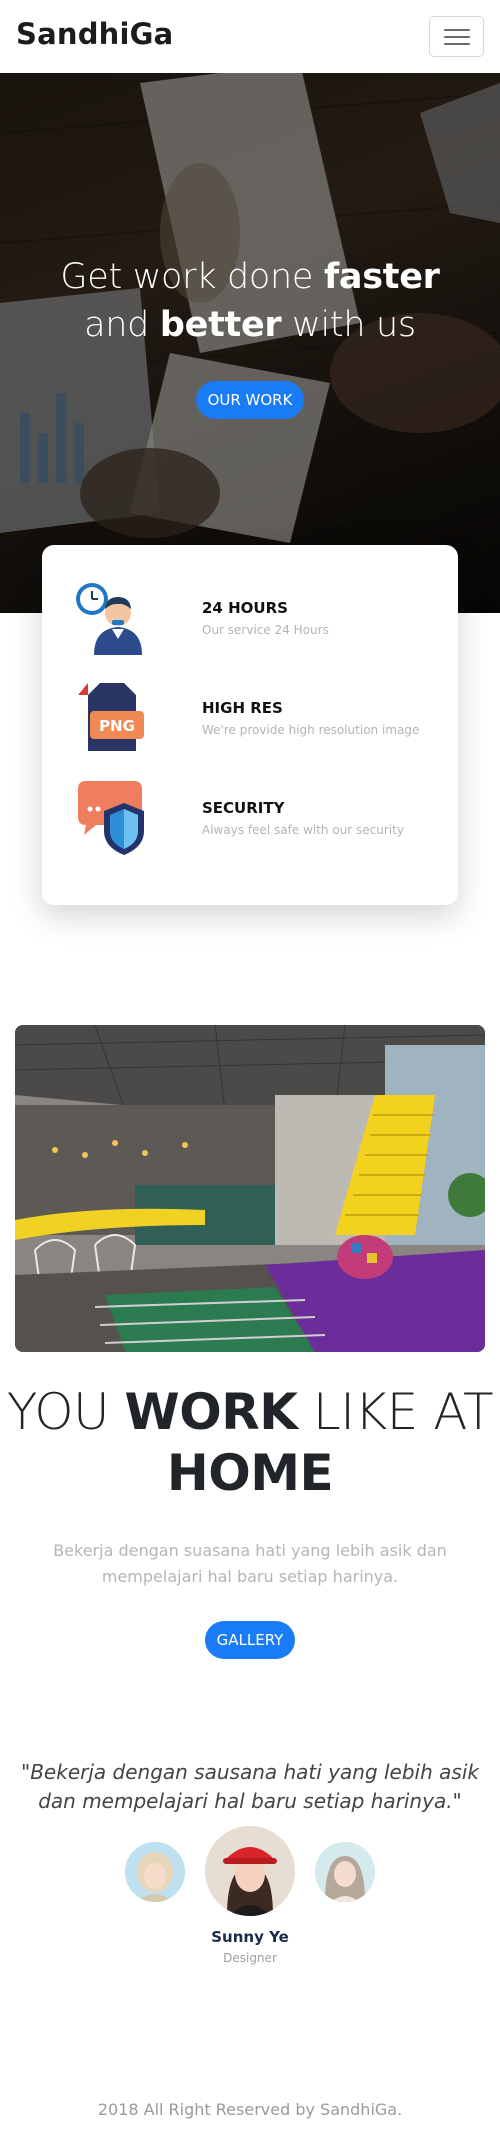 This screenshot has height=2144, width=500. What do you see at coordinates (395, 1412) in the screenshot?
I see `work-title-text: LIKE AT` at bounding box center [395, 1412].